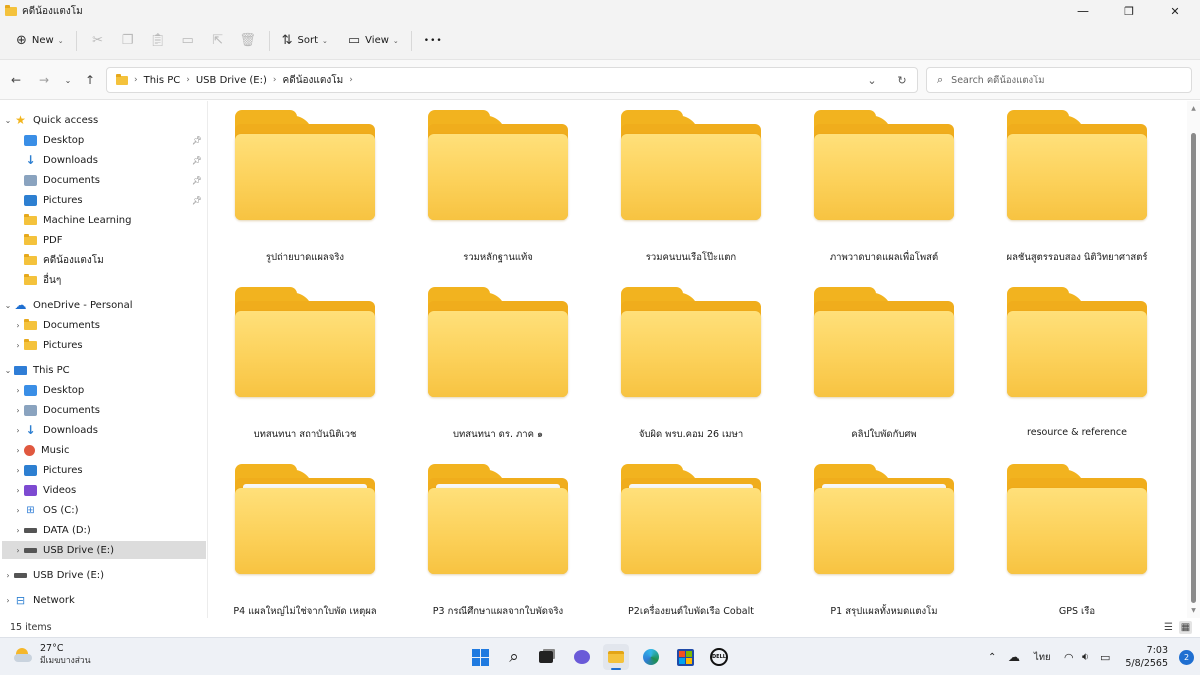  Describe the element at coordinates (104, 530) in the screenshot. I see `sidebar-item-drive-d: › DATA (D:)` at that location.